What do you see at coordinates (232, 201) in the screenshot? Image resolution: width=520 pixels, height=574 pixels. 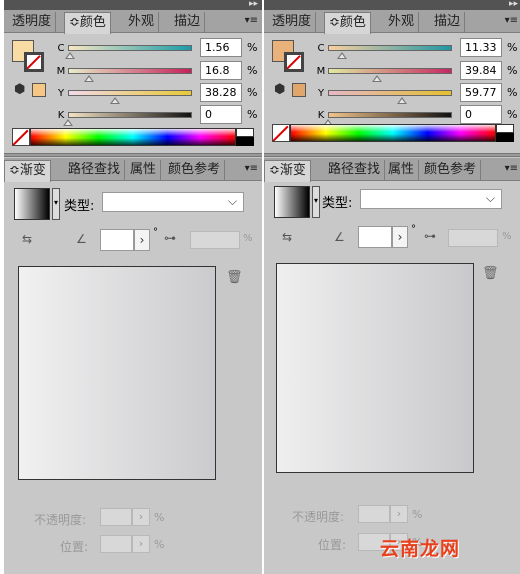 I see `chevron-down-icon: ⌵` at bounding box center [232, 201].